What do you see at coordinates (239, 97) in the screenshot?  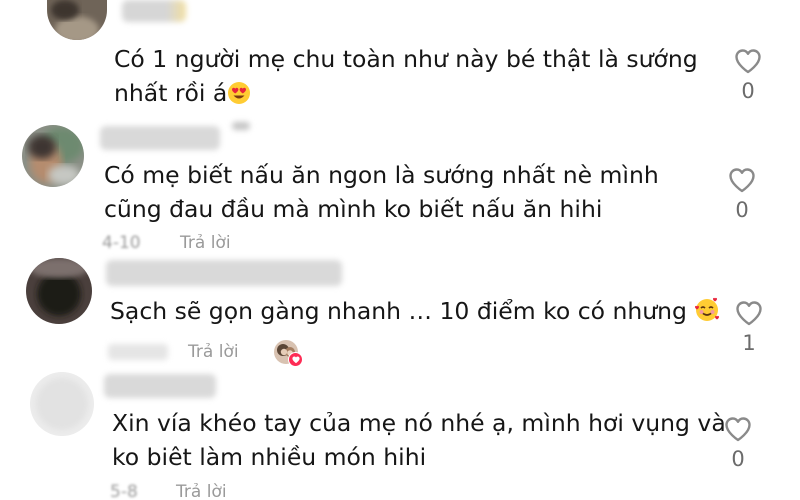 I see `heart-eyes-emoji` at bounding box center [239, 97].